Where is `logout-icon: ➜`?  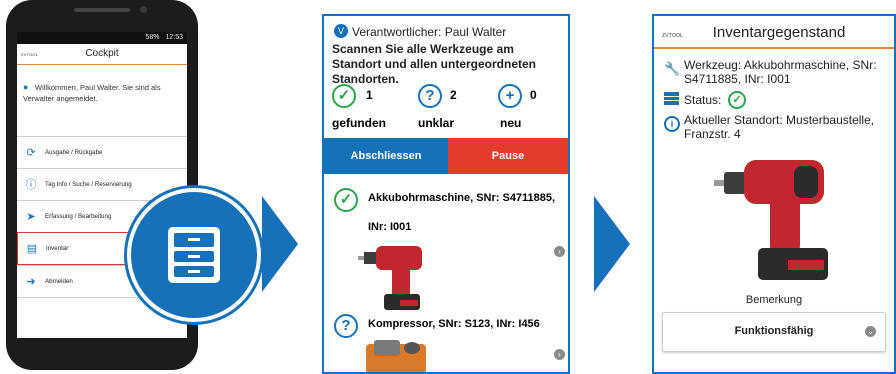
logout-icon: ➜ is located at coordinates (31, 282).